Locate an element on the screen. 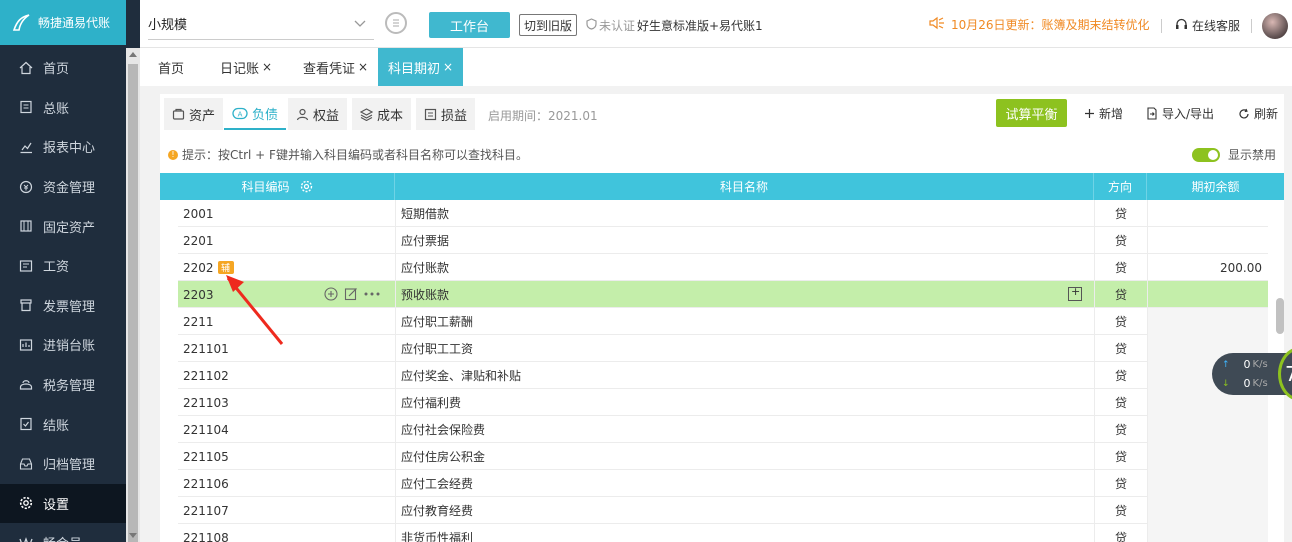 This screenshot has height=542, width=1292. sidebar-item-label: 畅会员 is located at coordinates (62, 537).